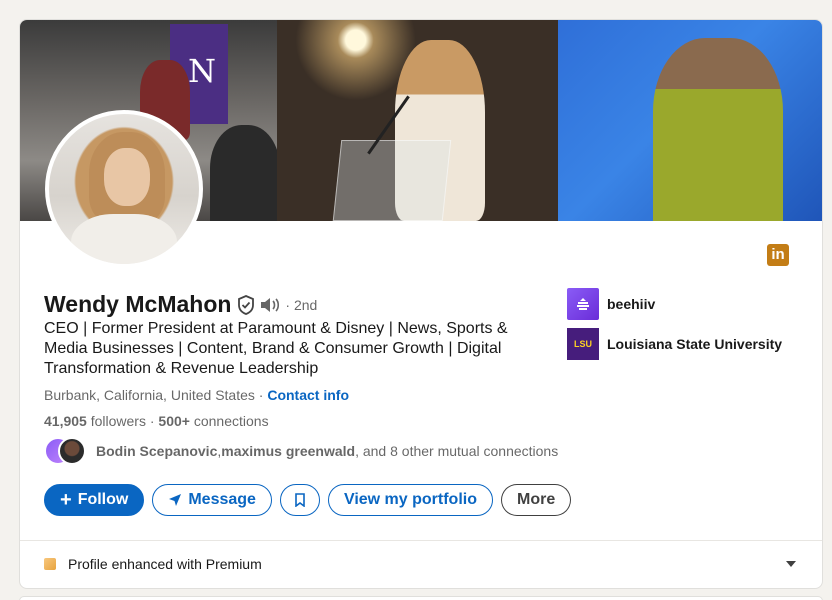 Image resolution: width=832 pixels, height=600 pixels. What do you see at coordinates (421, 598) in the screenshot?
I see `next-card` at bounding box center [421, 598].